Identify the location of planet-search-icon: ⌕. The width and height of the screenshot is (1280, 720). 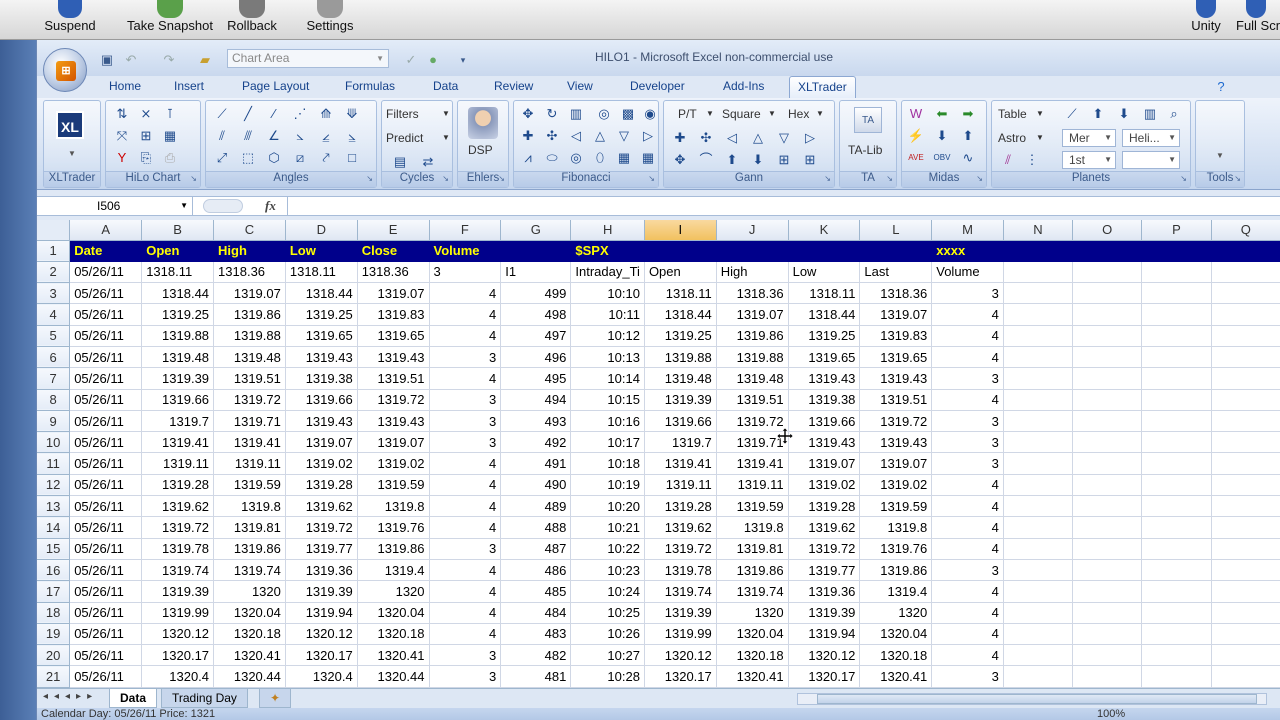
(1174, 114).